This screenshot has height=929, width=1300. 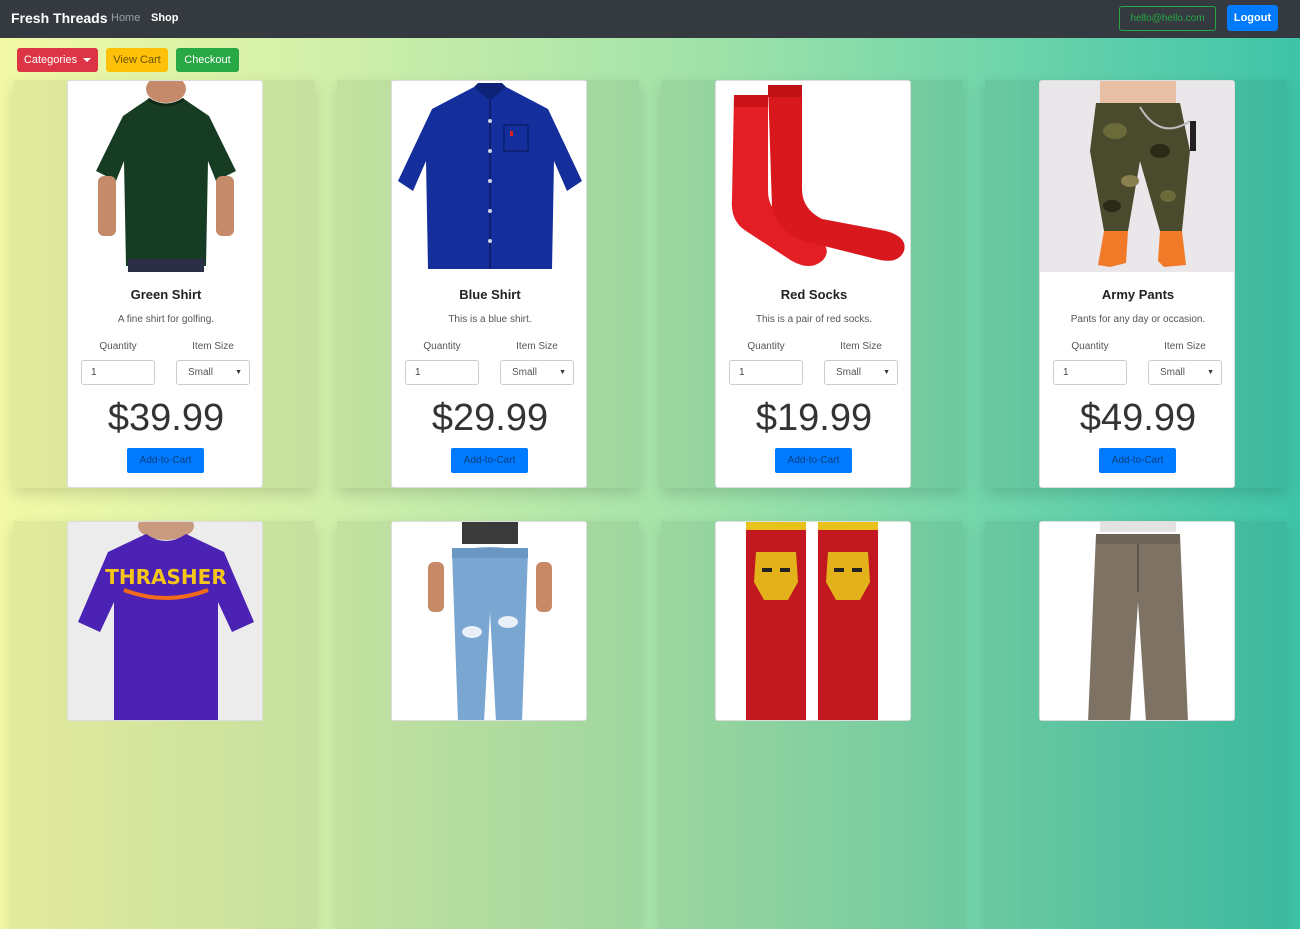 I want to click on checkout-button: Checkout, so click(x=207, y=60).